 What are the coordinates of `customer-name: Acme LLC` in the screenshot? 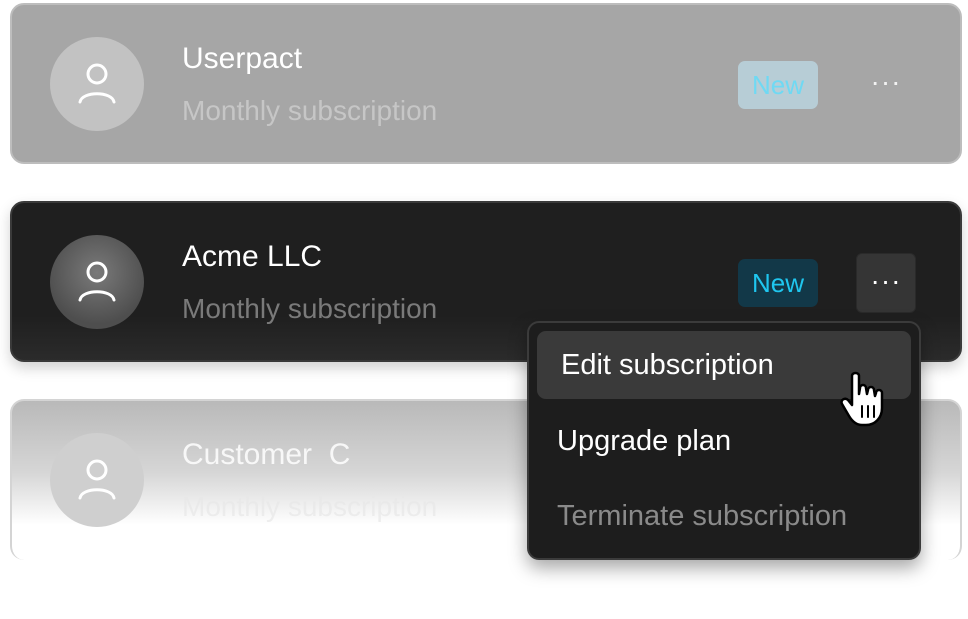 It's located at (252, 256).